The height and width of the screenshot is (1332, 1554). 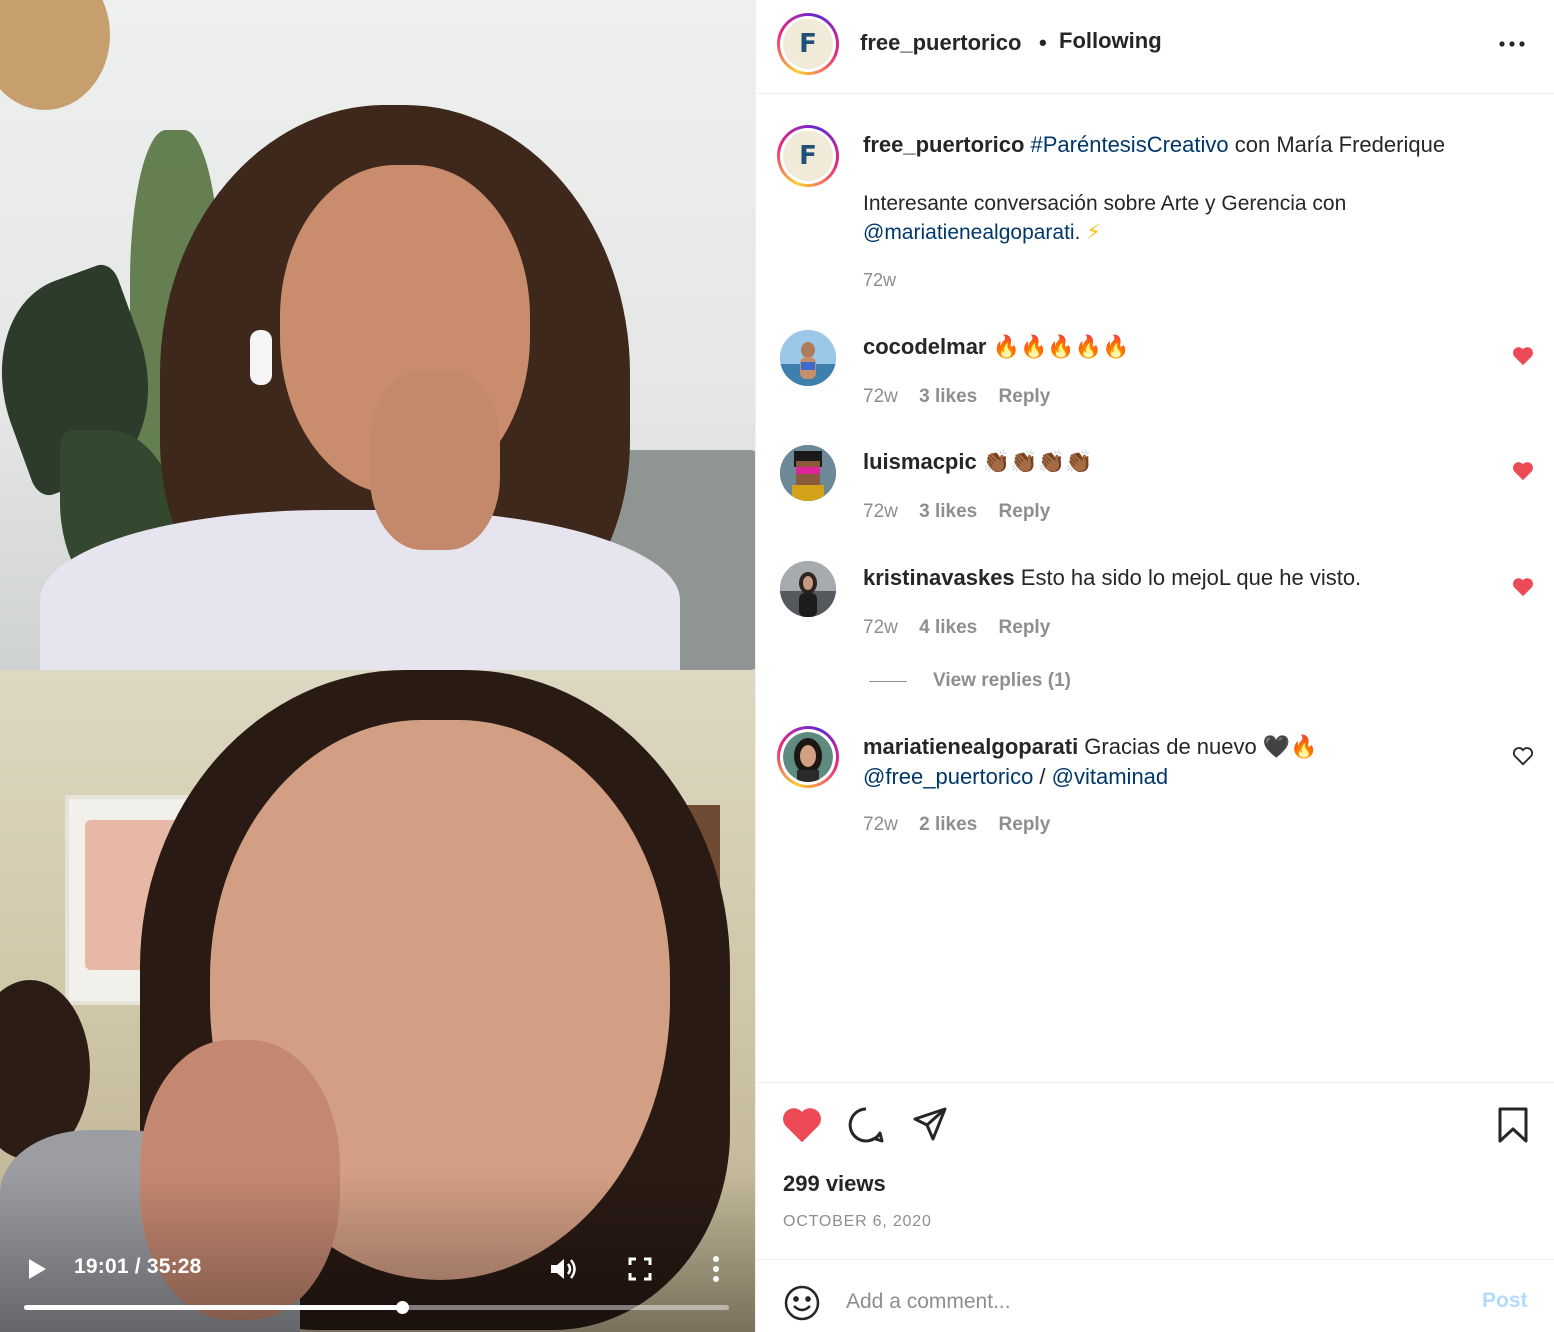 What do you see at coordinates (857, 1222) in the screenshot?
I see `post-date: OCTOBER 6, 2020` at bounding box center [857, 1222].